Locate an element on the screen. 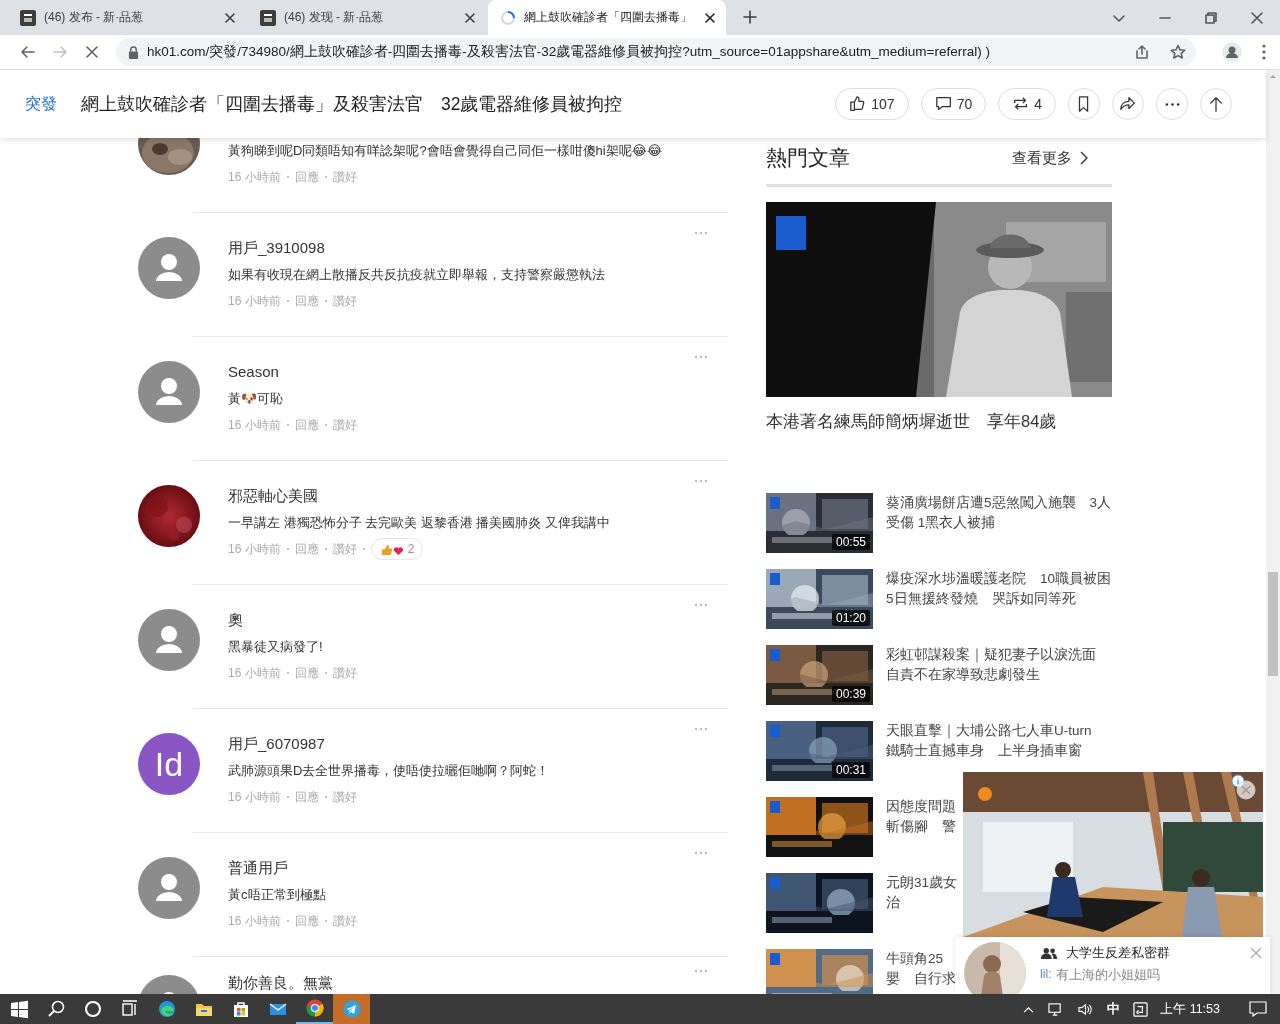 Image resolution: width=1280 pixels, height=1024 pixels. star-icon is located at coordinates (1178, 52).